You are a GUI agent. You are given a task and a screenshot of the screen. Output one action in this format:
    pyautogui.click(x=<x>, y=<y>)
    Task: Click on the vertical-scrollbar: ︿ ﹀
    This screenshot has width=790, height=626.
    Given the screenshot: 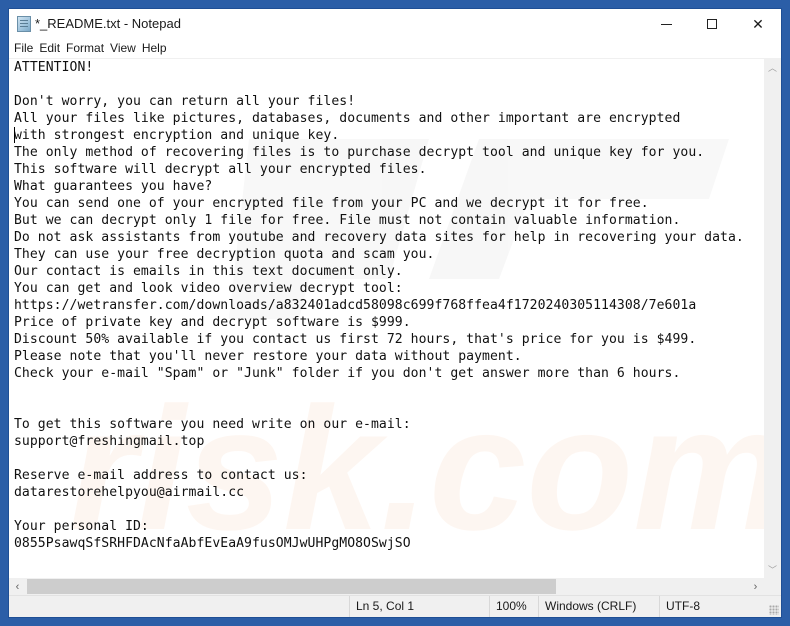 What is the action you would take?
    pyautogui.click(x=772, y=318)
    